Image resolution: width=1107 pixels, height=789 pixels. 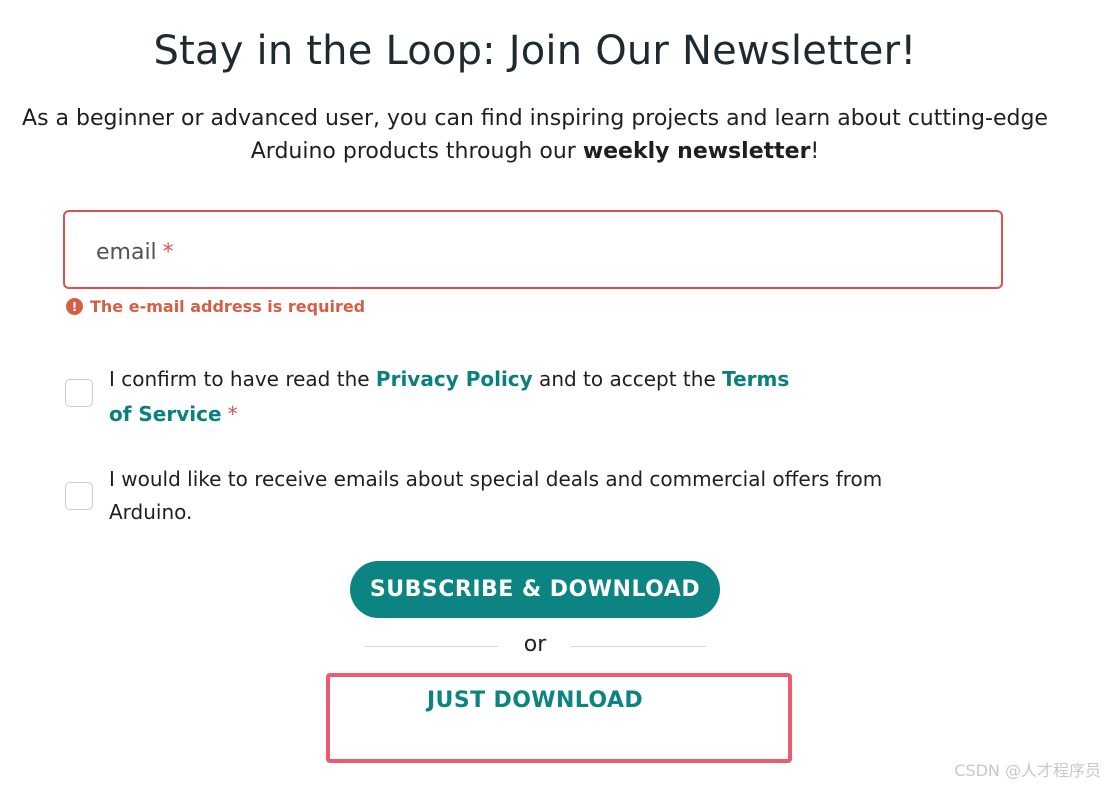 What do you see at coordinates (627, 379) in the screenshot?
I see `consent-text-2: and to accept the` at bounding box center [627, 379].